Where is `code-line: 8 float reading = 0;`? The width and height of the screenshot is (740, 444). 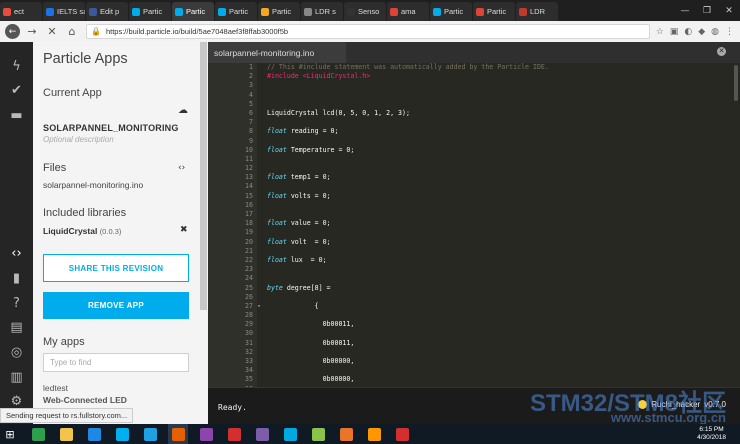 code-line: 8 float reading = 0; is located at coordinates (474, 132).